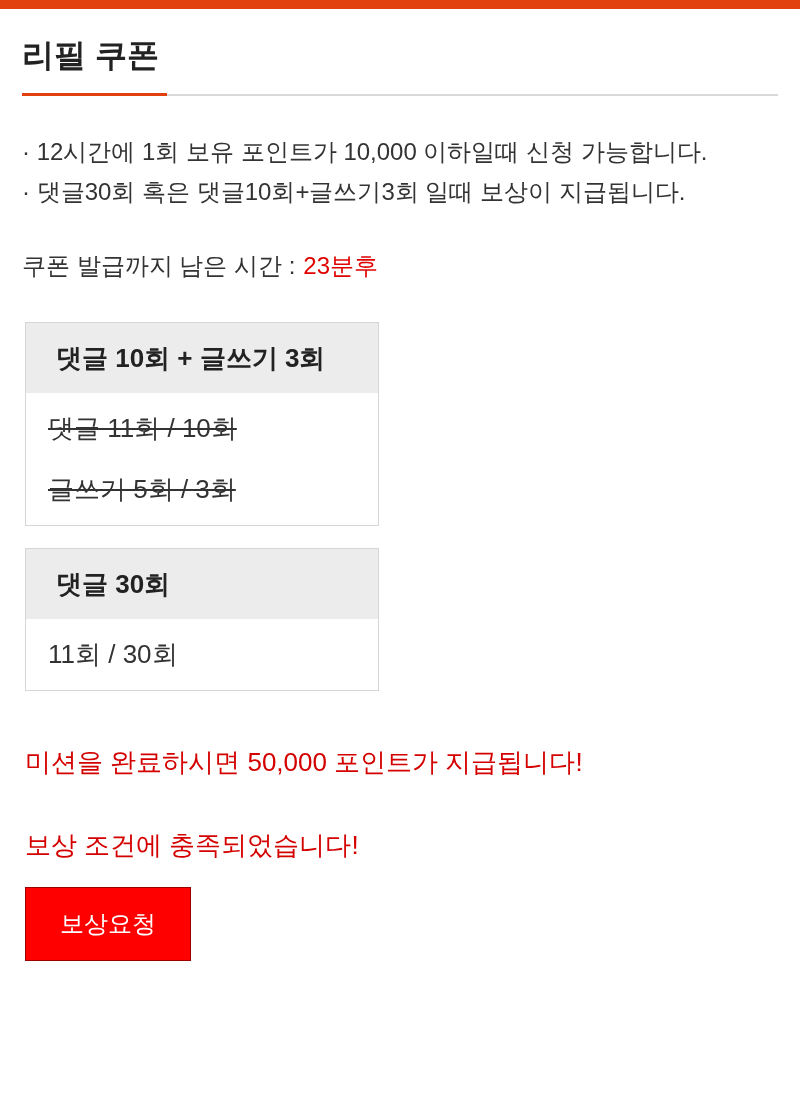  Describe the element at coordinates (341, 266) in the screenshot. I see `timer-value: 23분후` at that location.